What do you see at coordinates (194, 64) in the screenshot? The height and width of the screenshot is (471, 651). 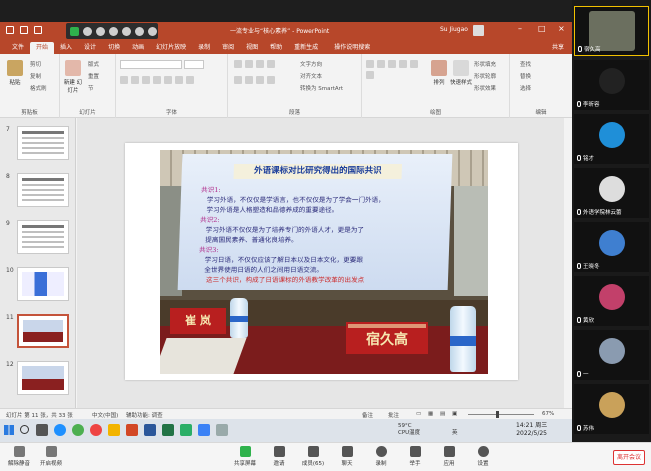 I see `font-size-box` at bounding box center [194, 64].